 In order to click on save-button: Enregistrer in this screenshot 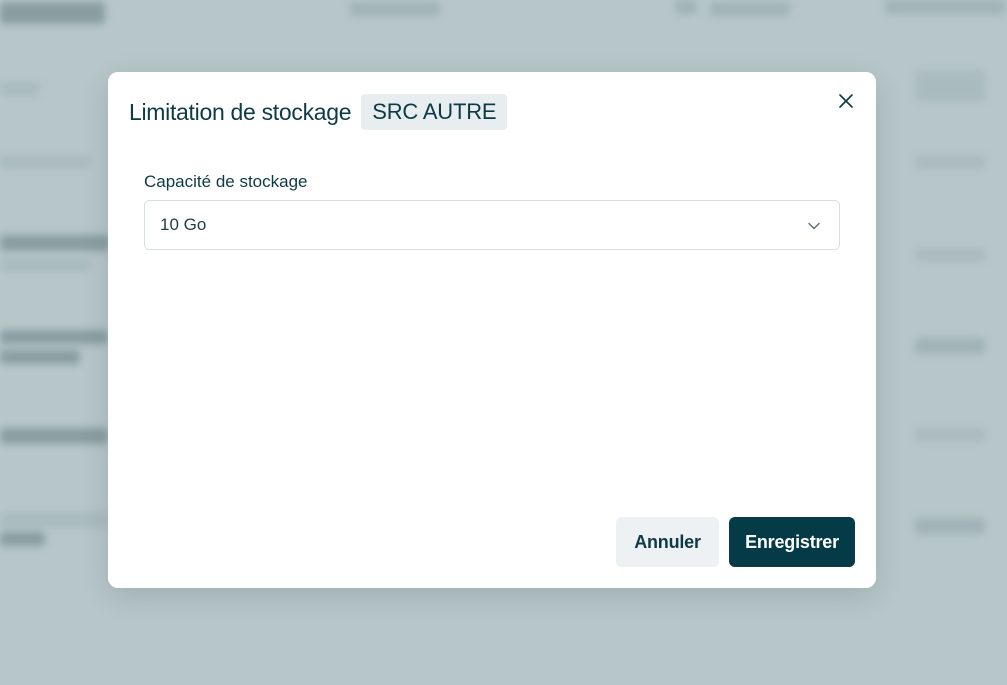, I will do `click(792, 542)`.